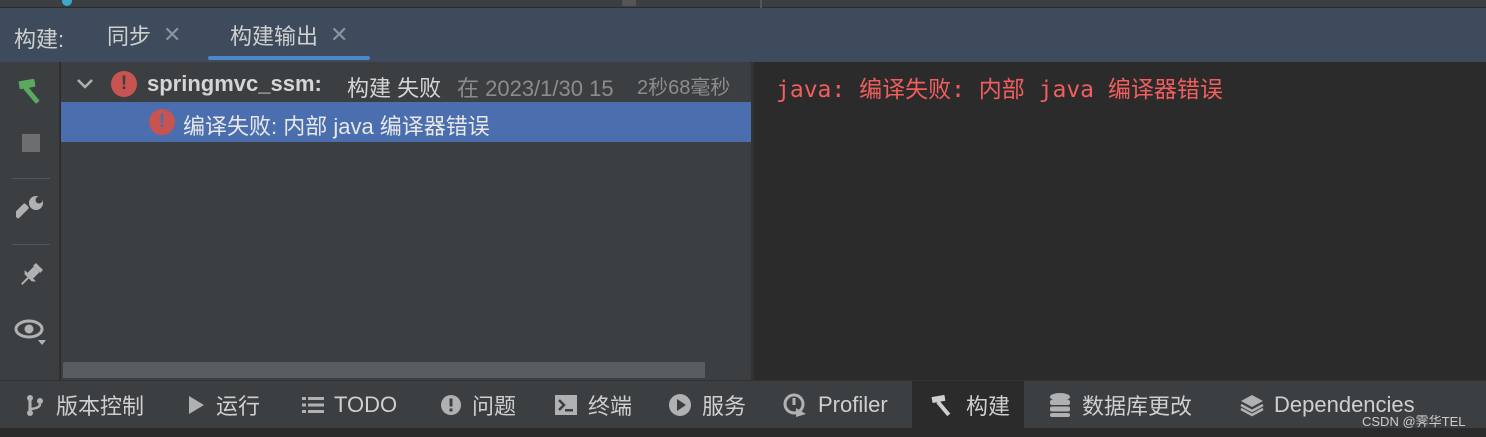 This screenshot has width=1486, height=437. Describe the element at coordinates (743, 4) in the screenshot. I see `editor-top-strip` at that location.